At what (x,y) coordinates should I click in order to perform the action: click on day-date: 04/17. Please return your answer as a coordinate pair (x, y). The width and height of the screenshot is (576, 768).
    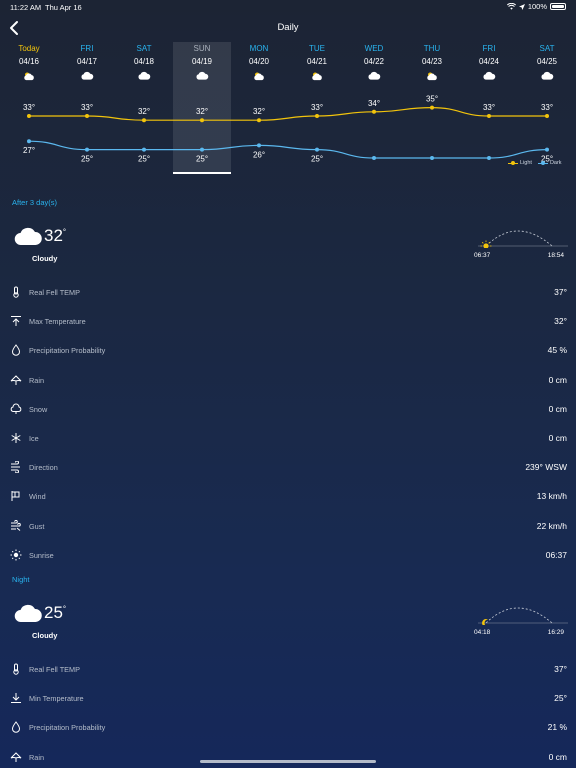
    Looking at the image, I should click on (87, 61).